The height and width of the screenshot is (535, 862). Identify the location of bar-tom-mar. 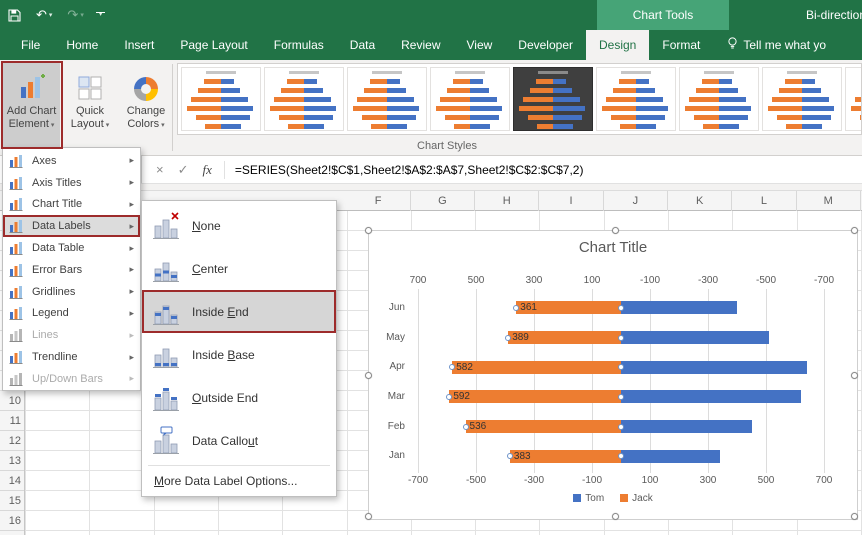
(711, 397).